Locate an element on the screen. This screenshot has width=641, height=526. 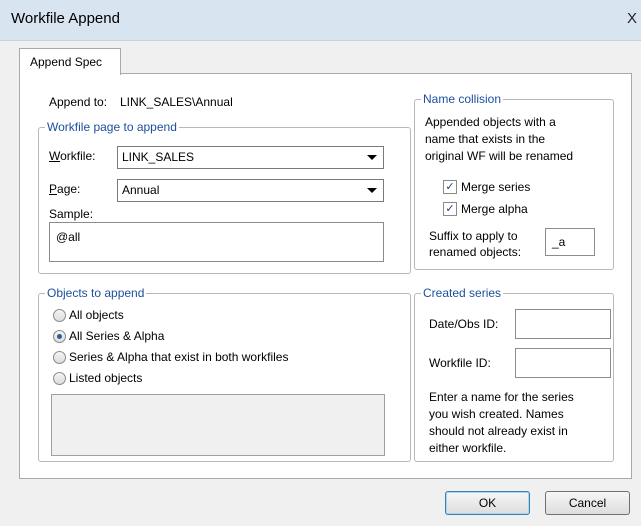
workfile-label: Workfile: is located at coordinates (72, 156).